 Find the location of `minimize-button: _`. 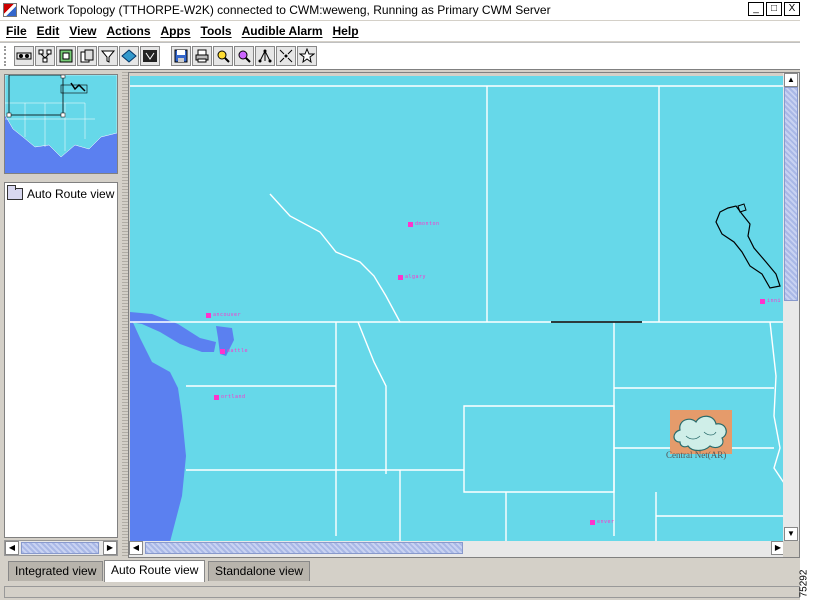

minimize-button: _ is located at coordinates (756, 9).